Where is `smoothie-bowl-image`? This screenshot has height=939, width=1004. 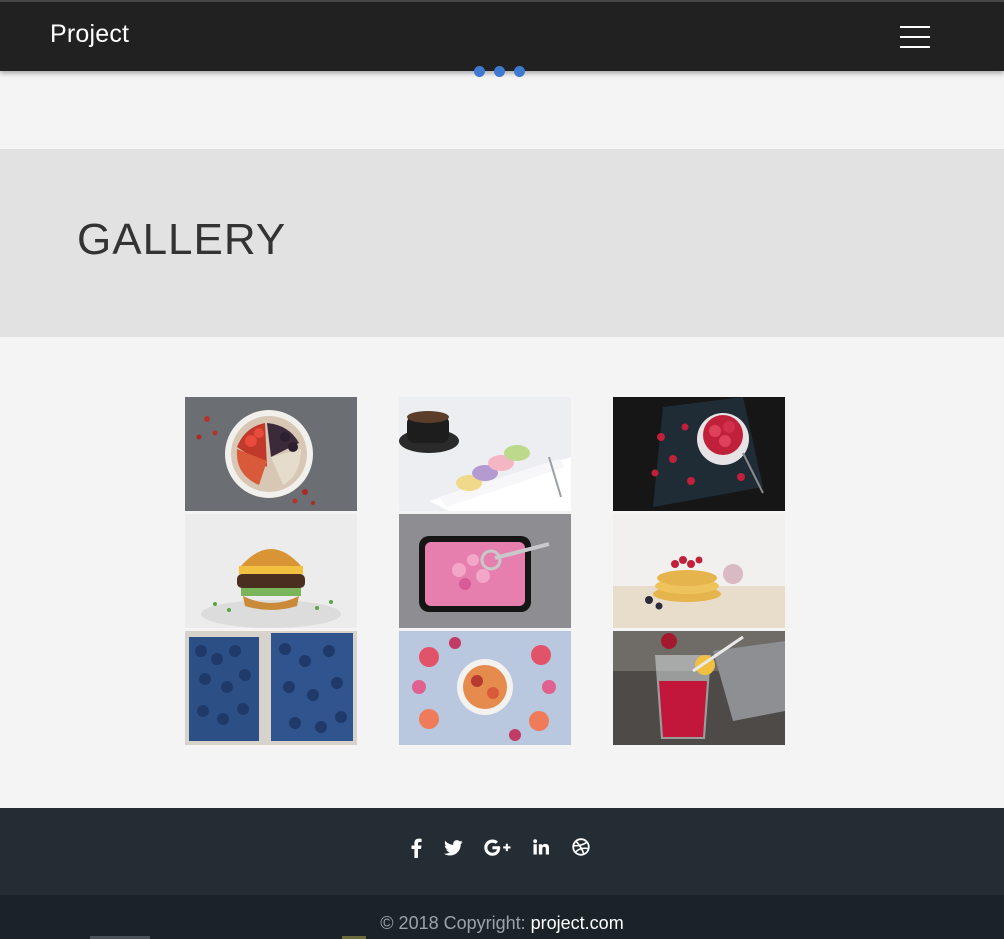 smoothie-bowl-image is located at coordinates (271, 454).